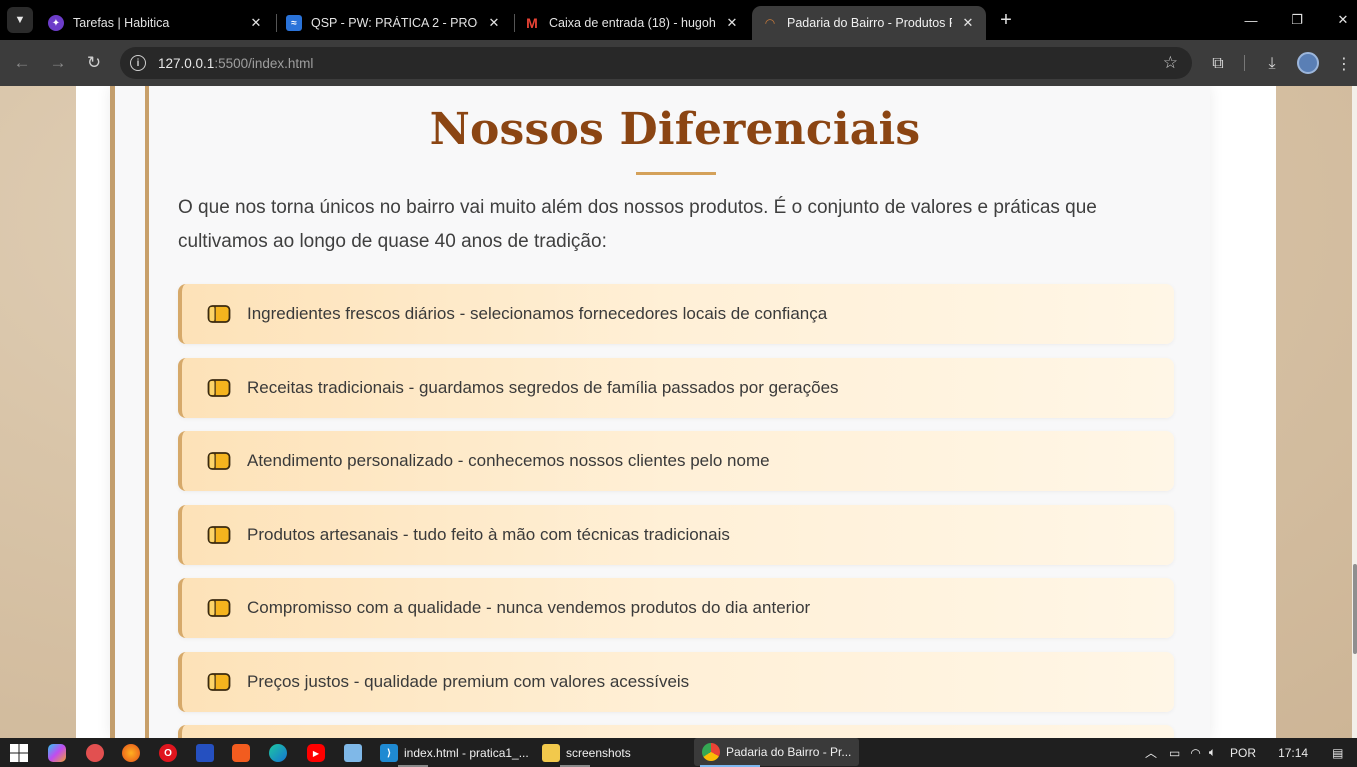 This screenshot has width=1357, height=767. I want to click on tab-title: Padaria do Bairro - Produtos Fre, so click(869, 23).